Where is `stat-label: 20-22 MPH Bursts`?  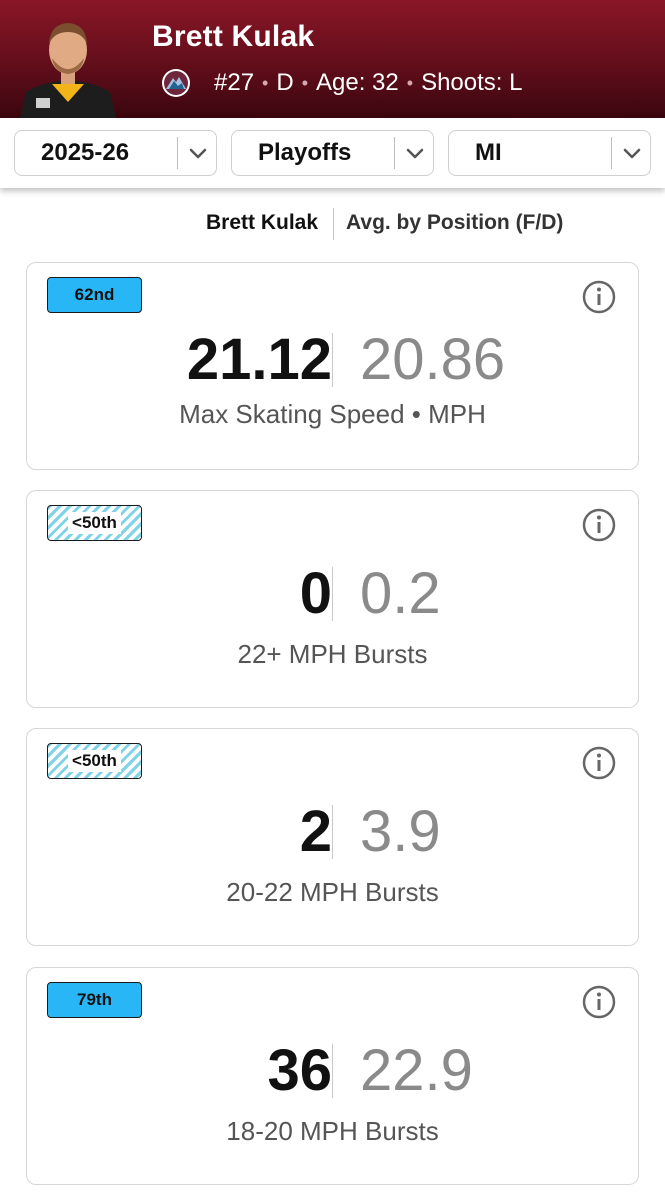
stat-label: 20-22 MPH Bursts is located at coordinates (332, 892).